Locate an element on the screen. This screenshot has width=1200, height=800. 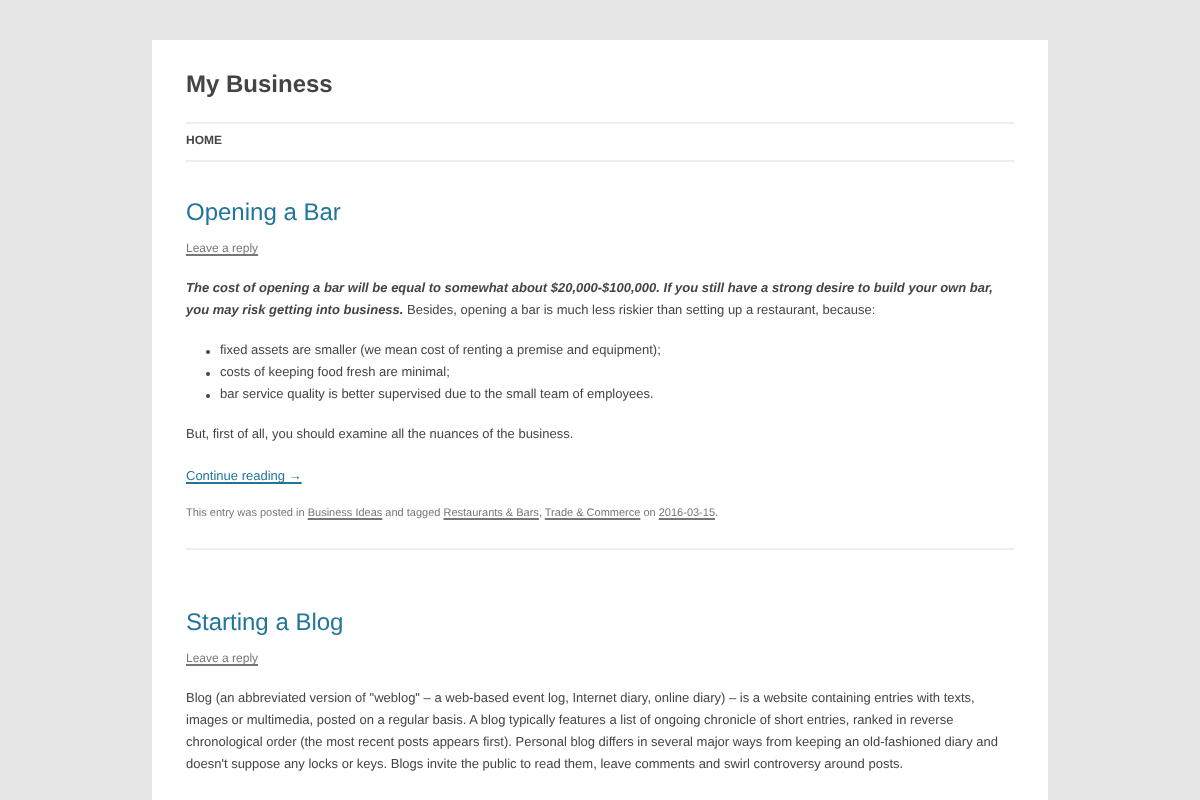
site-title: My Business is located at coordinates (600, 84).